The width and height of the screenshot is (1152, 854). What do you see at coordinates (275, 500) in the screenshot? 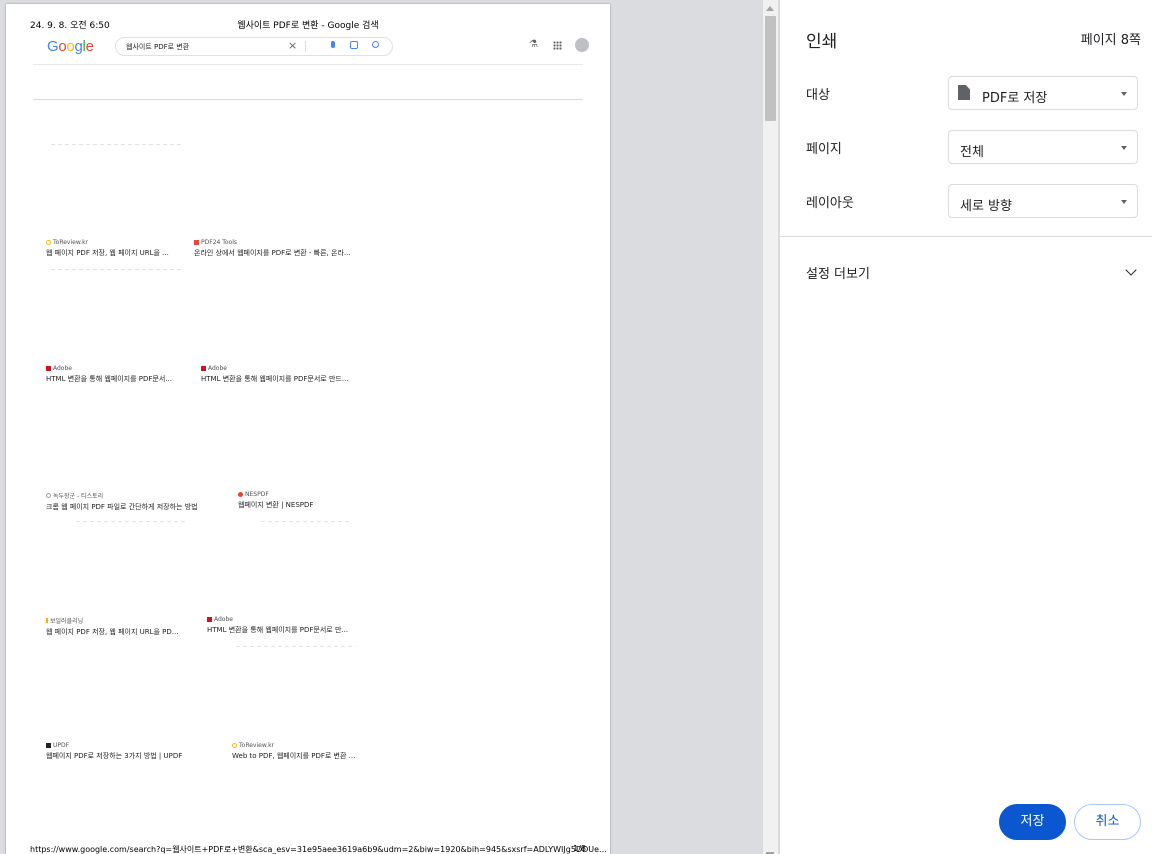
I see `image-result: NESPDF 웹페이지 변환 | NESPDF` at bounding box center [275, 500].